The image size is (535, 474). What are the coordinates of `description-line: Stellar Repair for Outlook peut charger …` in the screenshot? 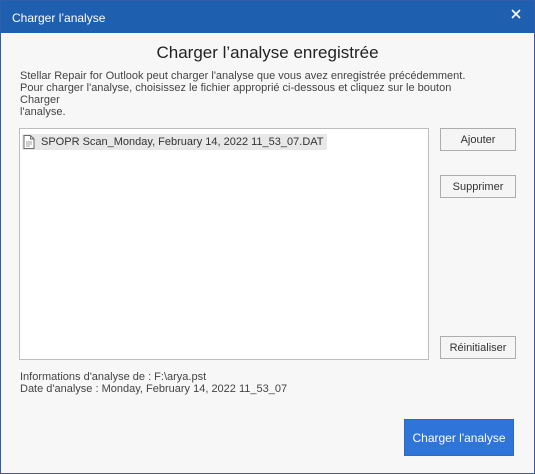 It's located at (243, 76).